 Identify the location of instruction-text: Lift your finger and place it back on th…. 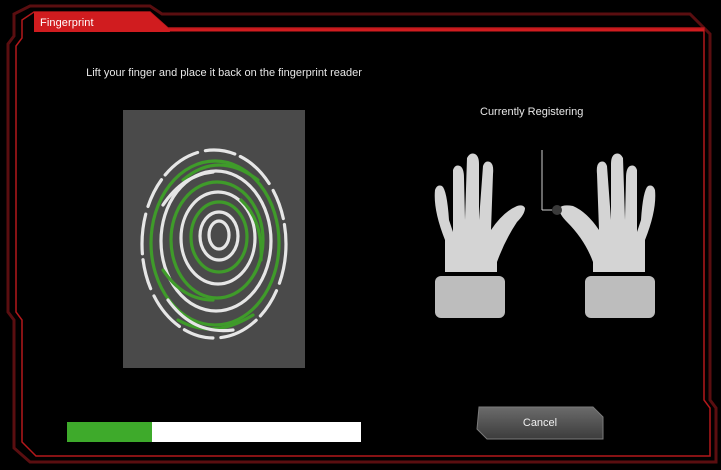
(224, 73).